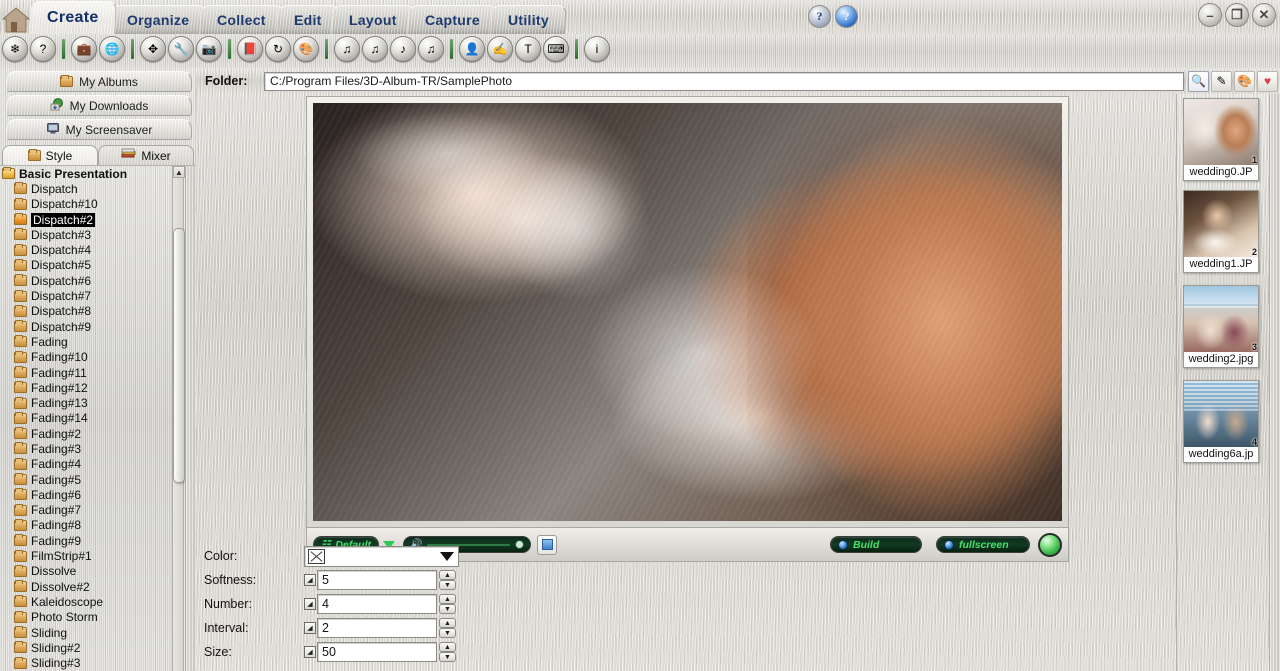 This screenshot has width=1280, height=671. I want to click on interval-spin-up: ▲, so click(447, 623).